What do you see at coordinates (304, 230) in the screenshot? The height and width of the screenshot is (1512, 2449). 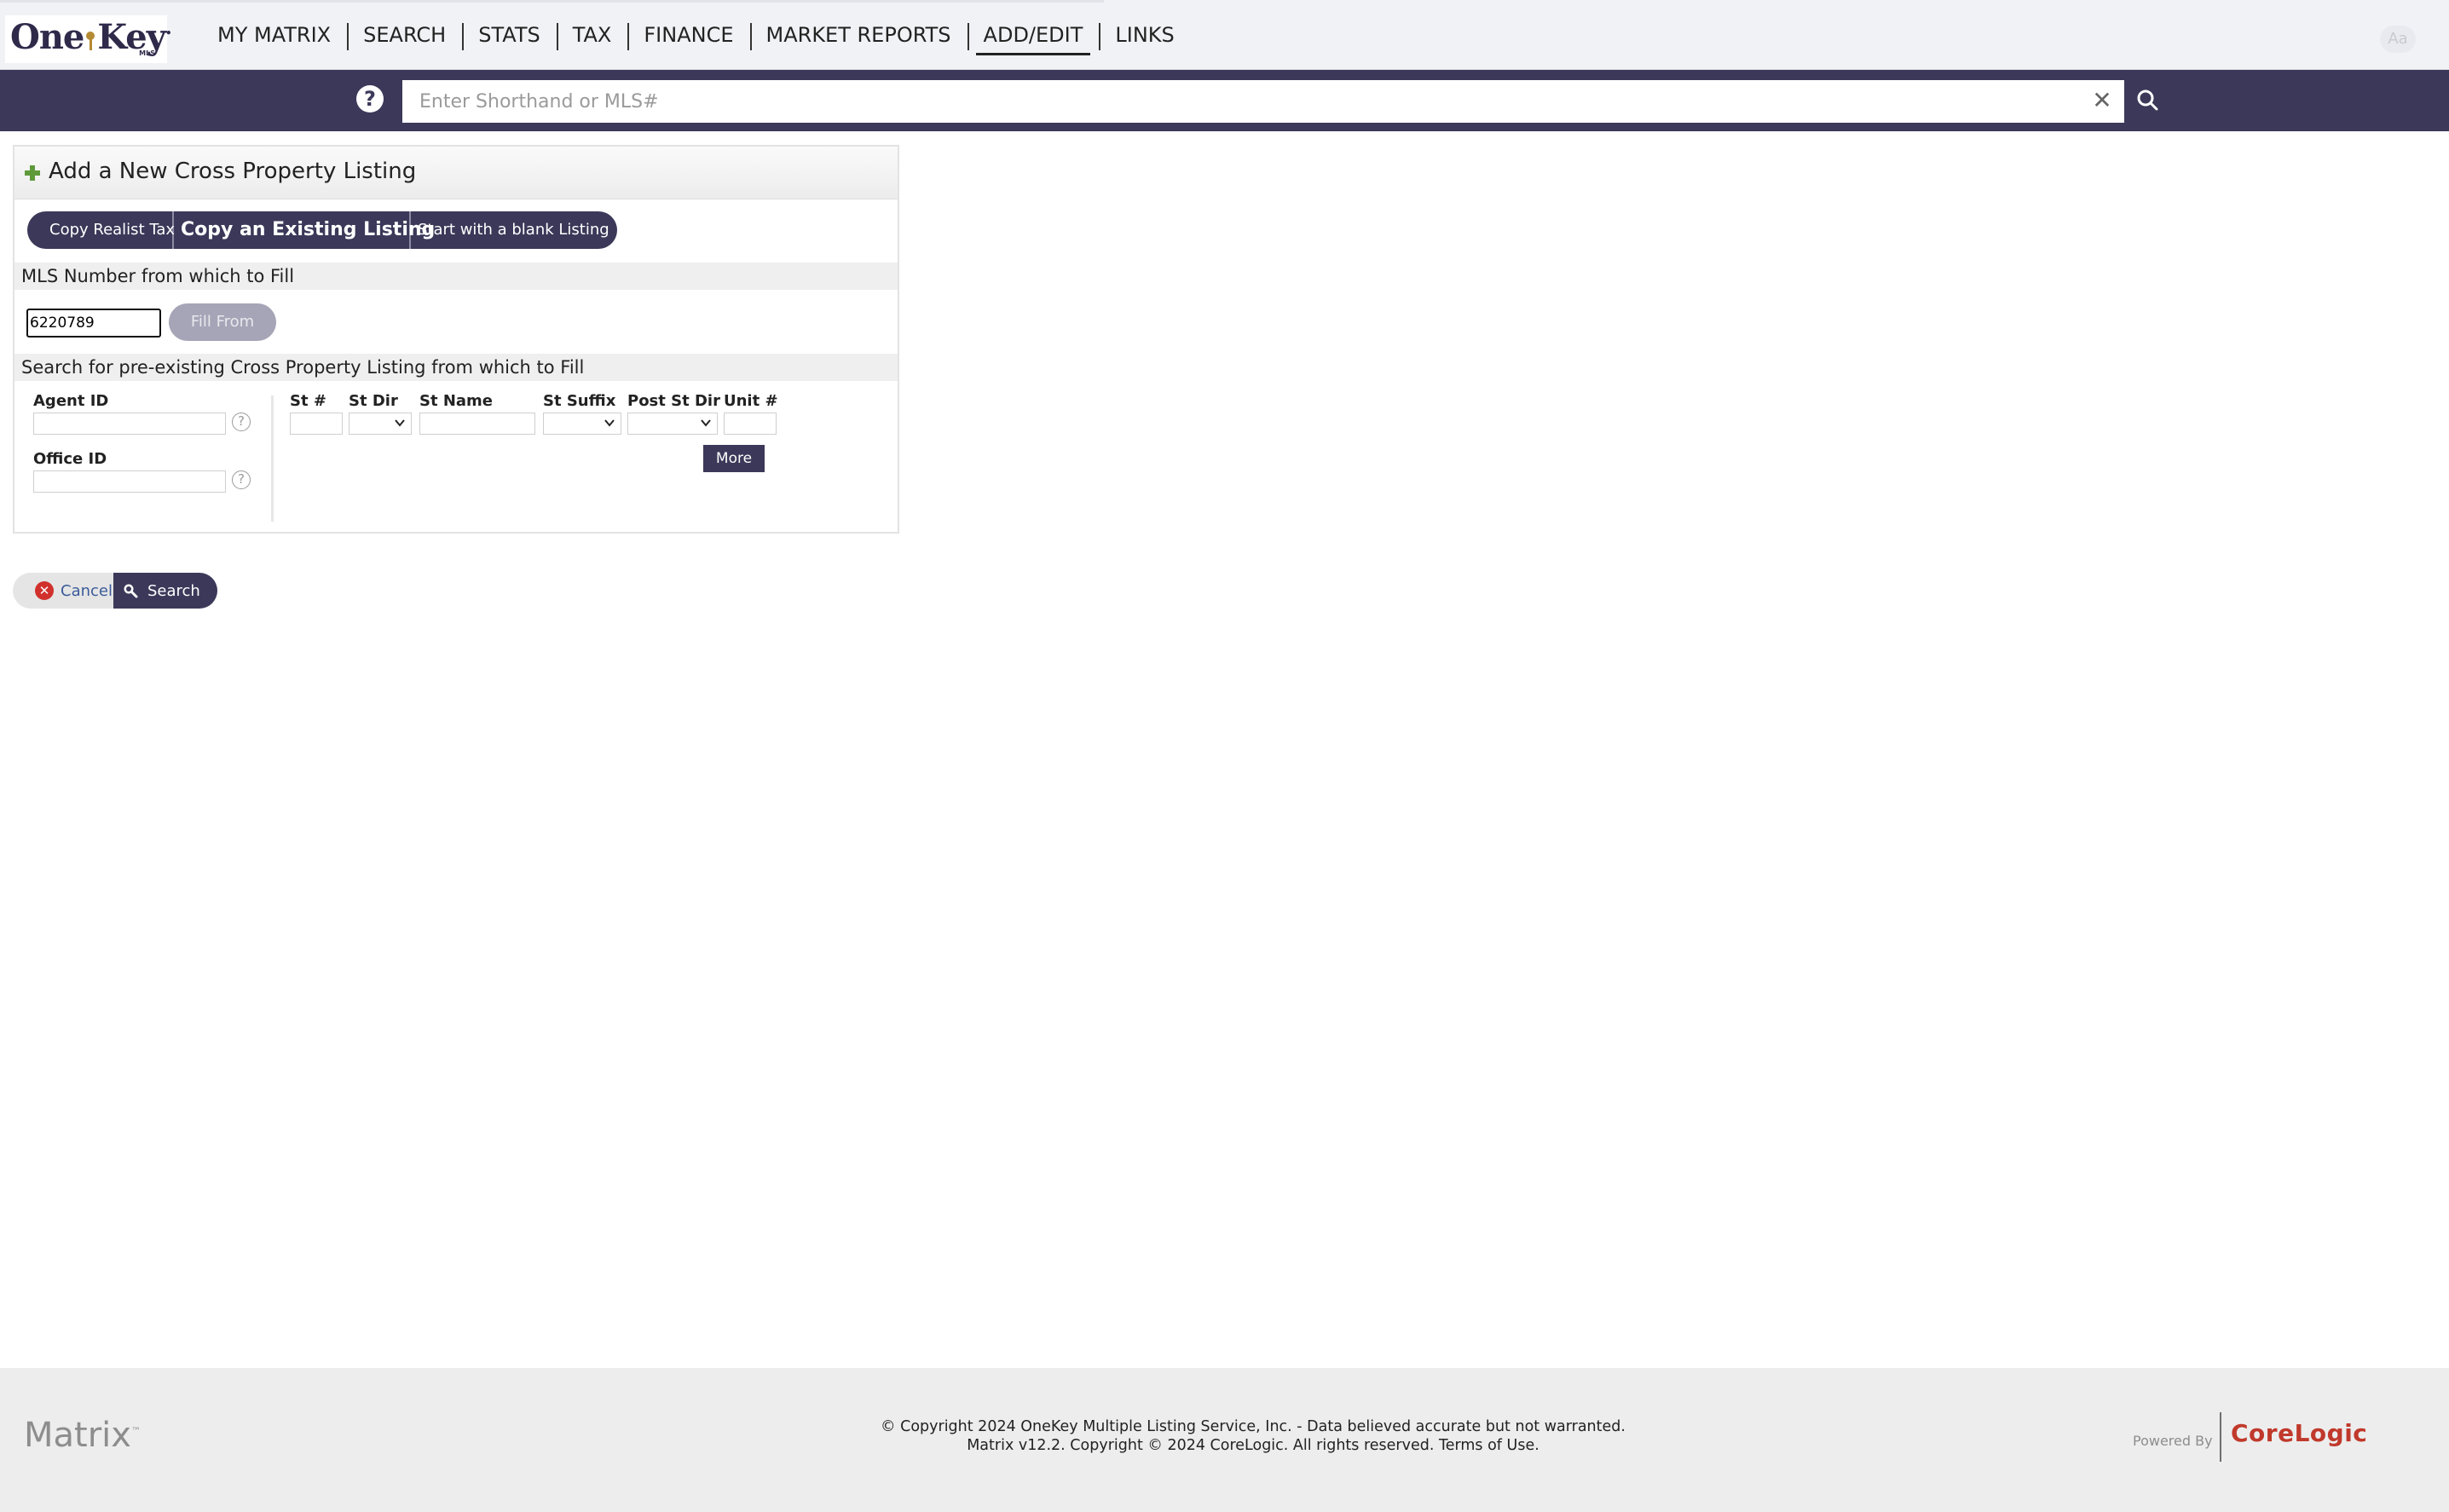 I see `tab-copy-existing-listing: Copy an Existing Listing` at bounding box center [304, 230].